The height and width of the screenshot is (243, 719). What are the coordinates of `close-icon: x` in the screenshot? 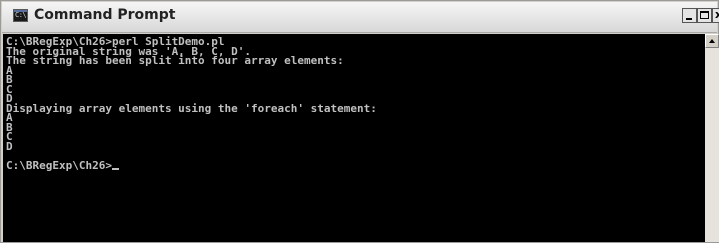 It's located at (716, 14).